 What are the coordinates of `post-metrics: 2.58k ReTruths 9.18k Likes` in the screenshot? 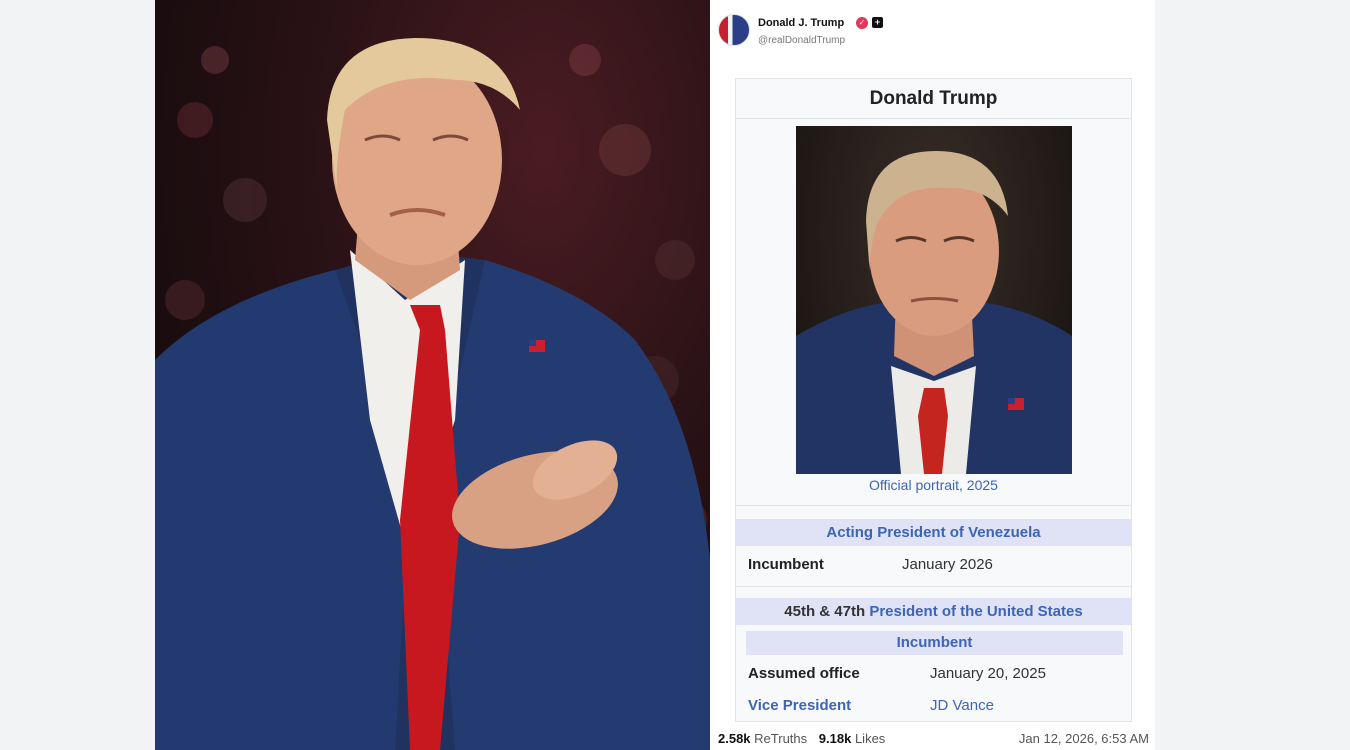 It's located at (805, 738).